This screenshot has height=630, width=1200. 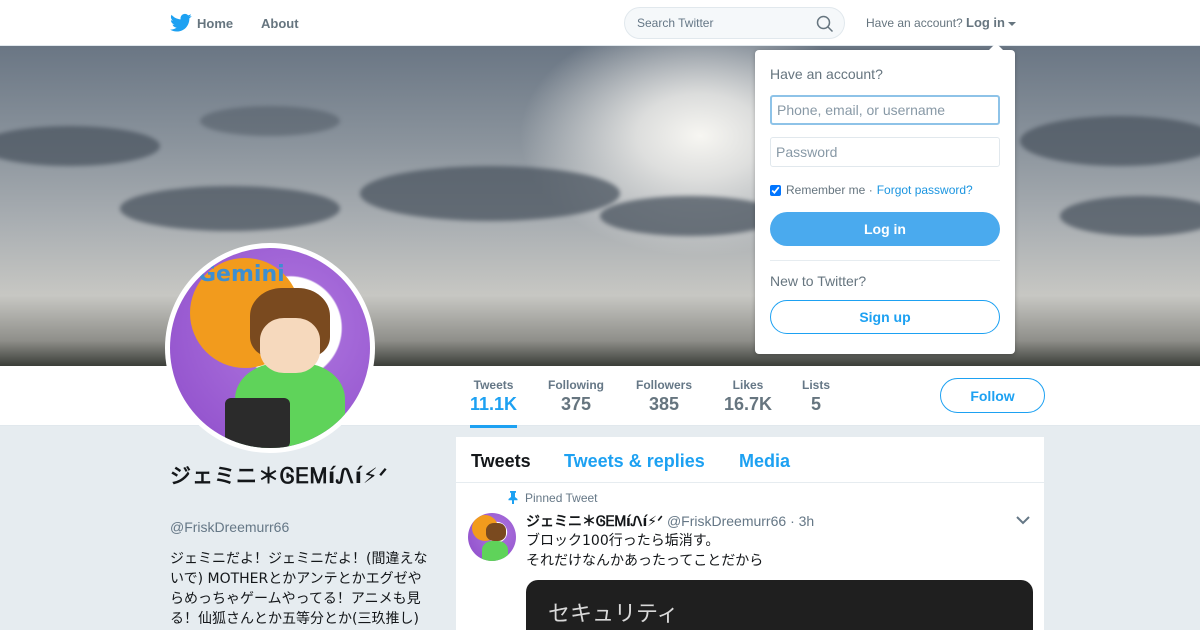 What do you see at coordinates (829, 190) in the screenshot?
I see `remember-me-label: Remember me ·` at bounding box center [829, 190].